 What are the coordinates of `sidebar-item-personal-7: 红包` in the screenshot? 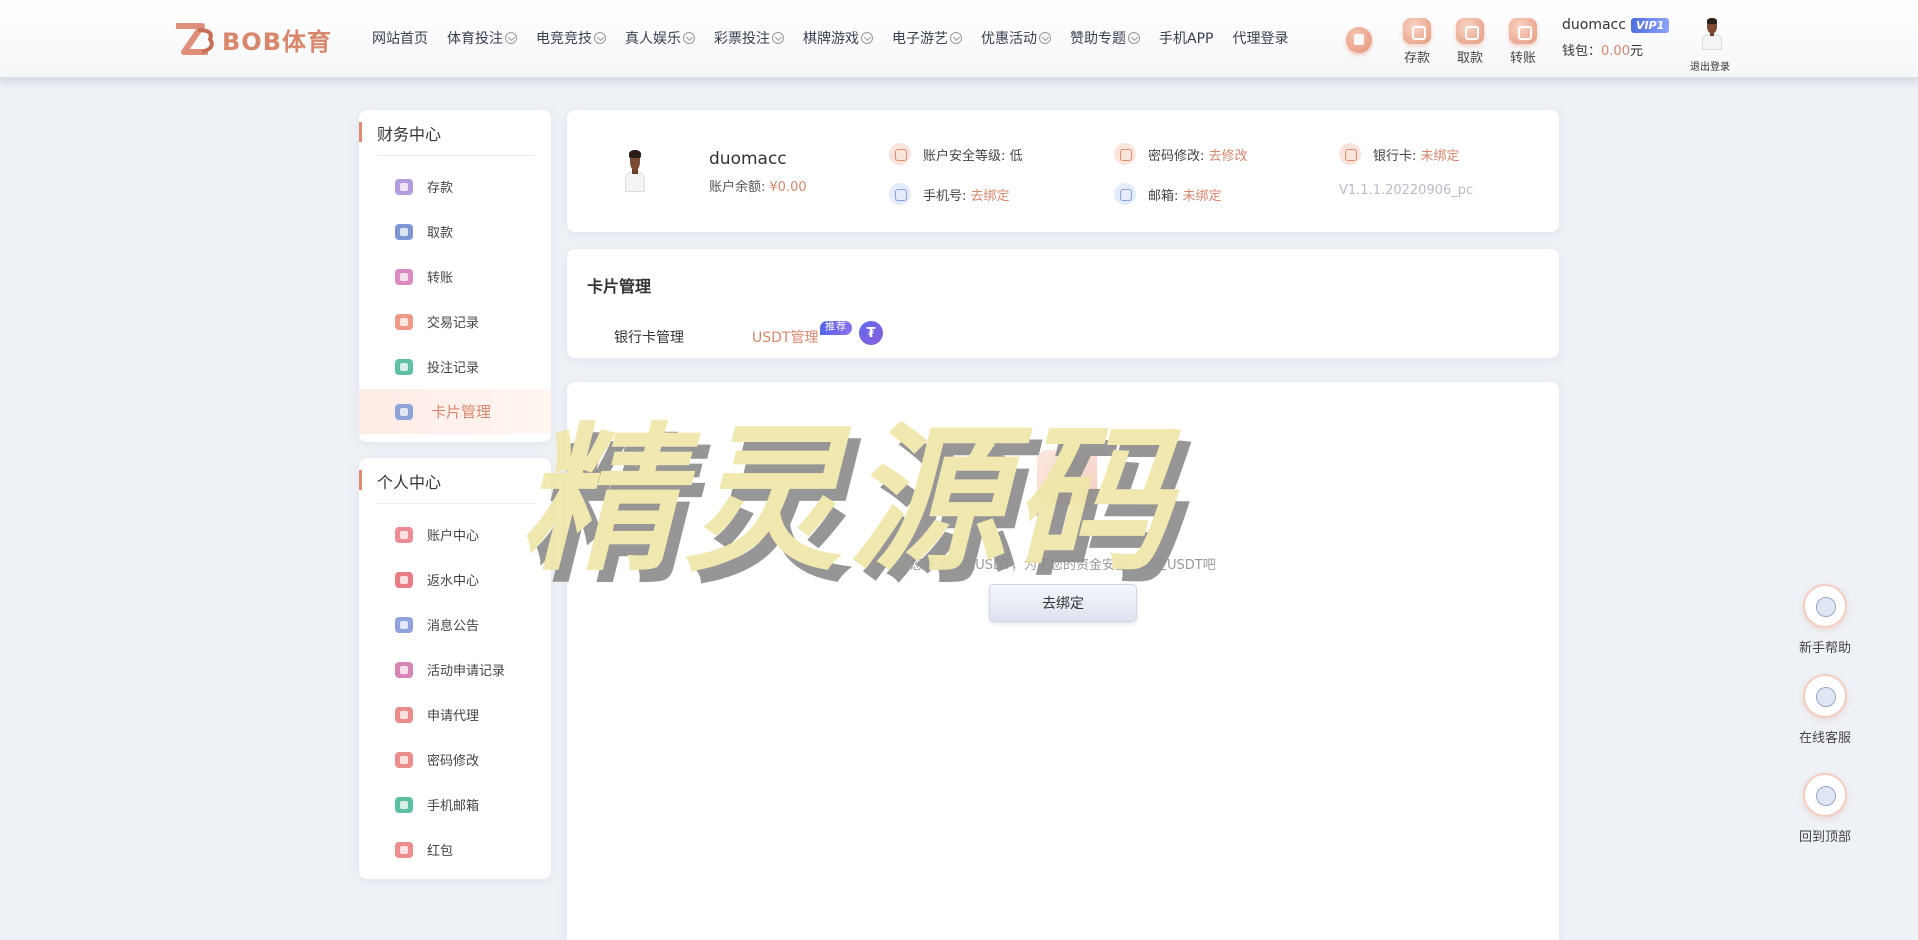 It's located at (455, 849).